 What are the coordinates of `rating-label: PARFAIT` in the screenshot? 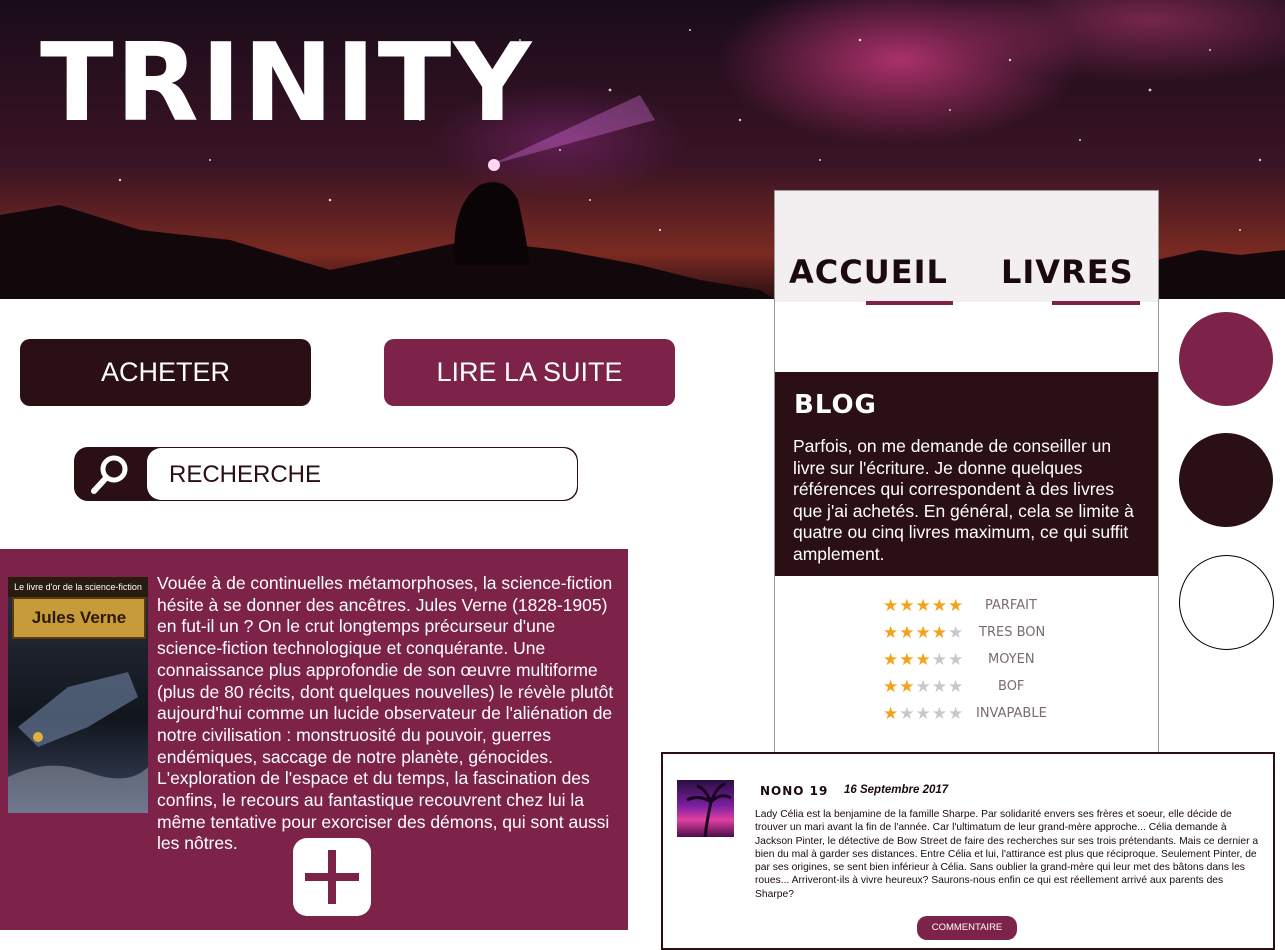 It's located at (1011, 605).